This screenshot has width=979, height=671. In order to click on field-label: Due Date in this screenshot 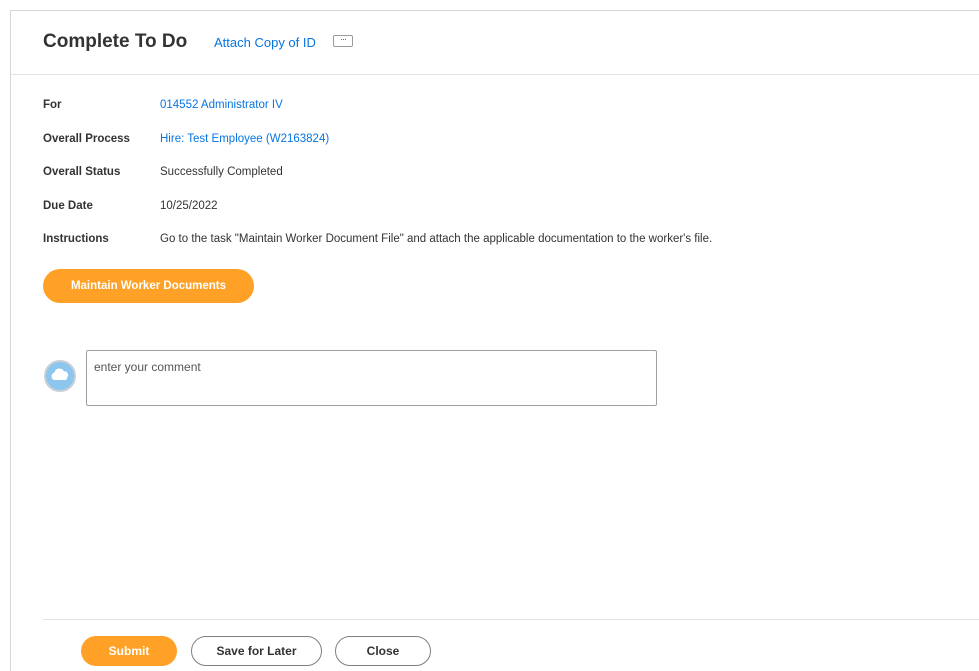, I will do `click(68, 206)`.